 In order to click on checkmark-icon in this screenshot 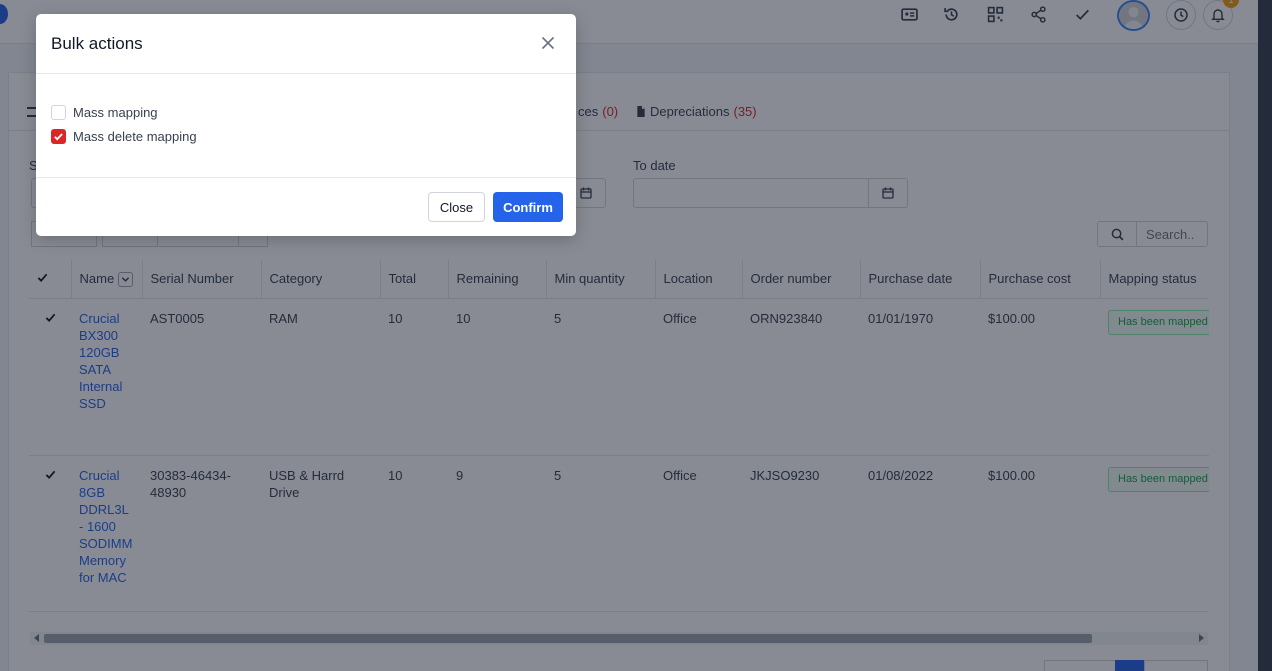, I will do `click(58, 137)`.